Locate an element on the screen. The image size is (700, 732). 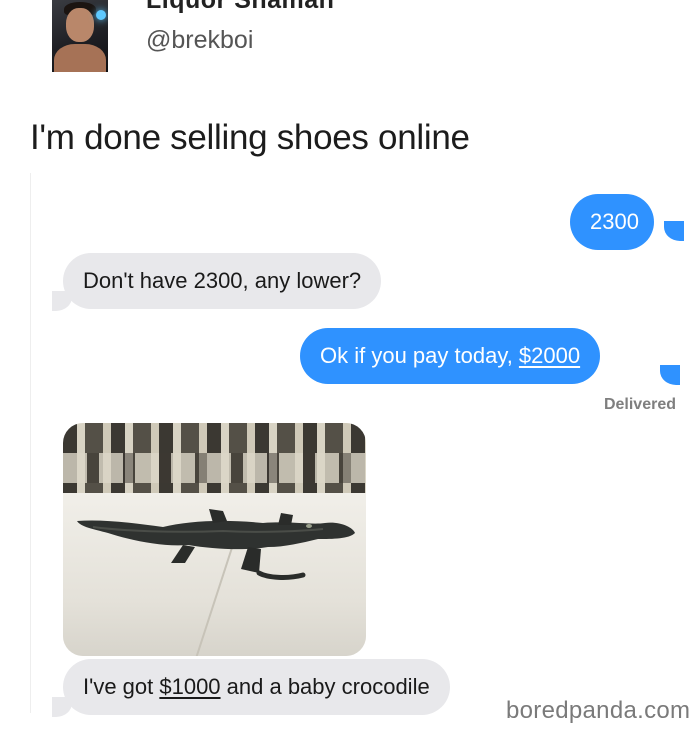
tweet-text: I'm done selling shoes online is located at coordinates (250, 137).